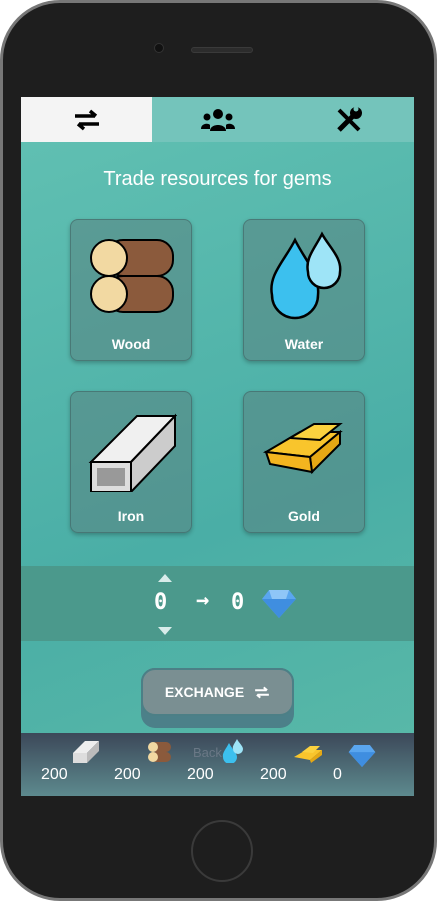 This screenshot has width=437, height=901. I want to click on wood-count: 200, so click(127, 774).